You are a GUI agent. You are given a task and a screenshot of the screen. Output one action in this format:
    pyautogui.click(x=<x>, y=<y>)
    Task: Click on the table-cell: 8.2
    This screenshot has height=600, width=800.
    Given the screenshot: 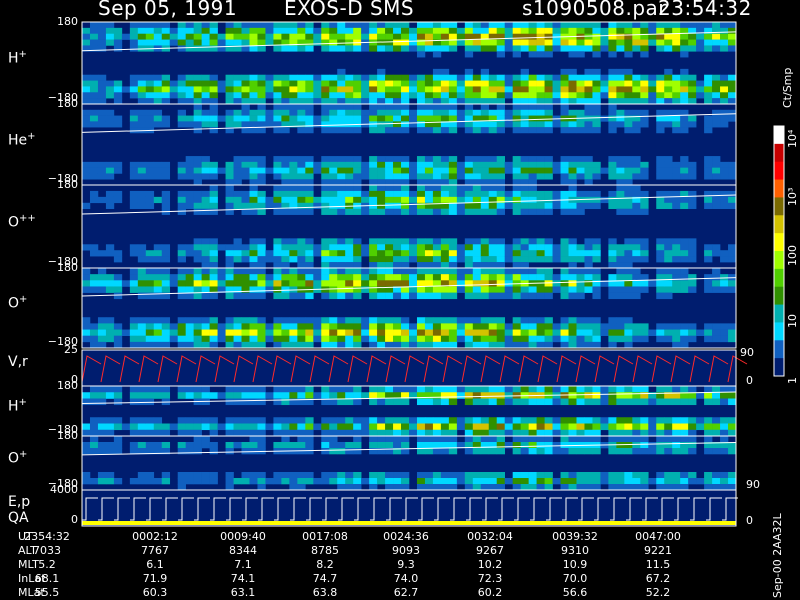 What is the action you would take?
    pyautogui.click(x=325, y=564)
    